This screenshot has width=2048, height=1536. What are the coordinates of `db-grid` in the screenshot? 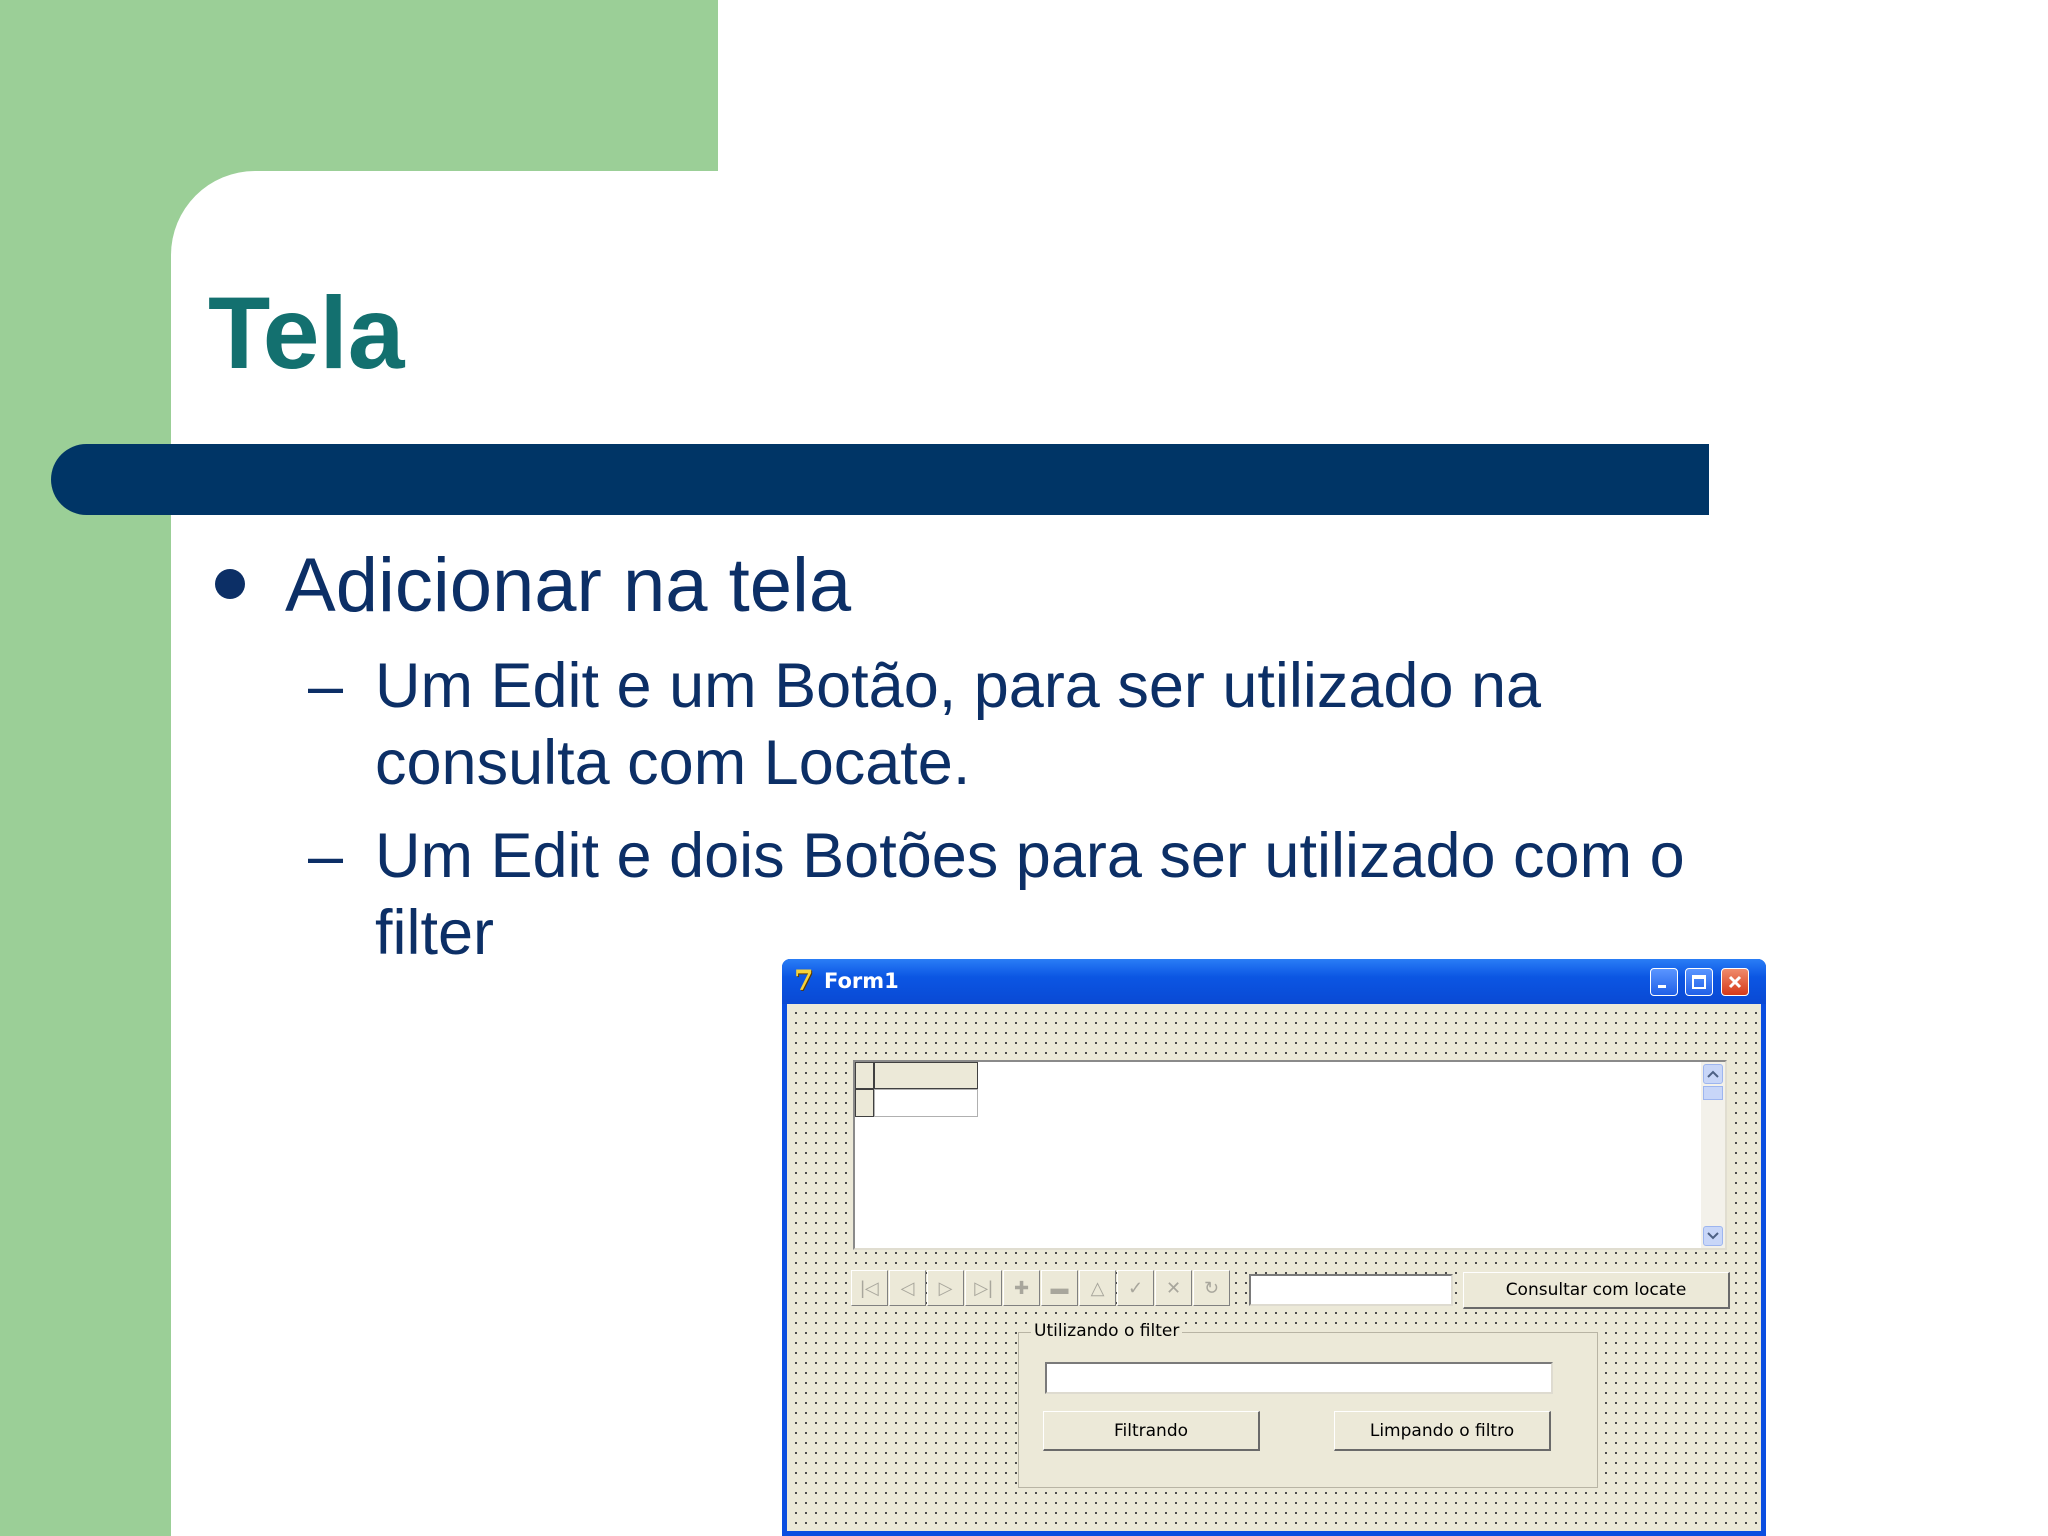 It's located at (1290, 1155).